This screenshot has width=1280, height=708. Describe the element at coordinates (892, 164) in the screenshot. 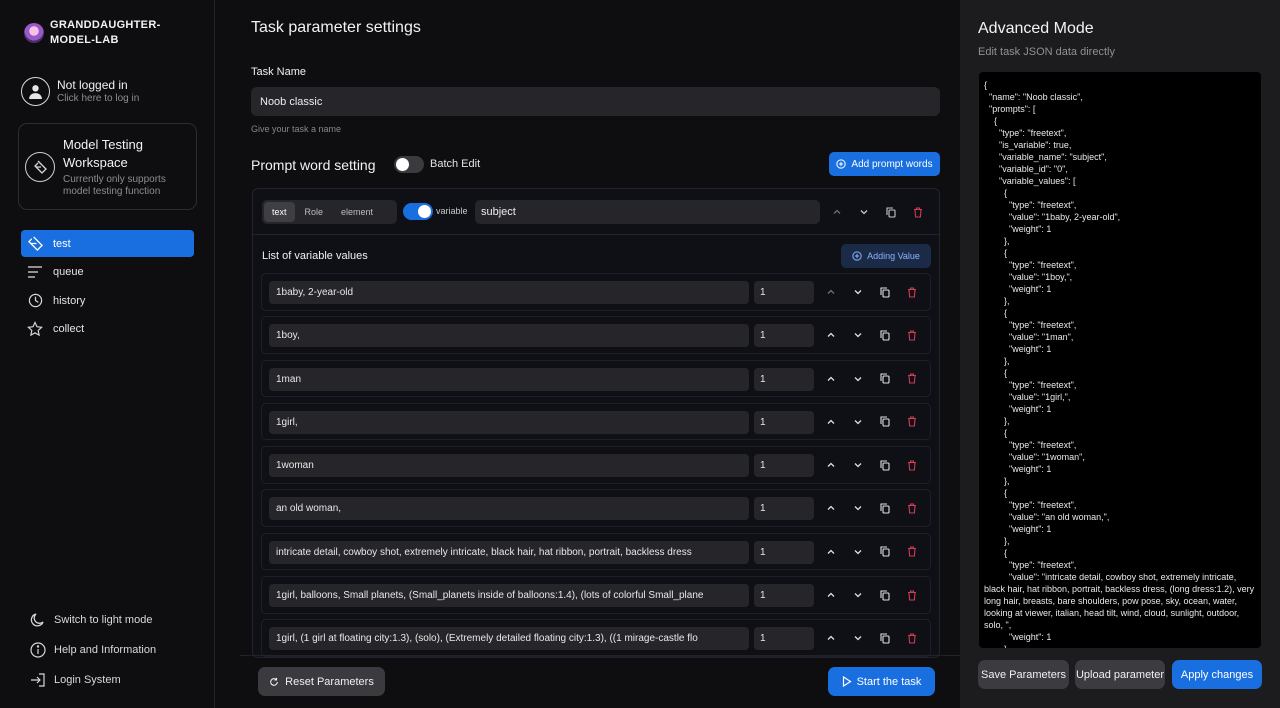

I see `add-prompt-label: Add prompt words` at that location.